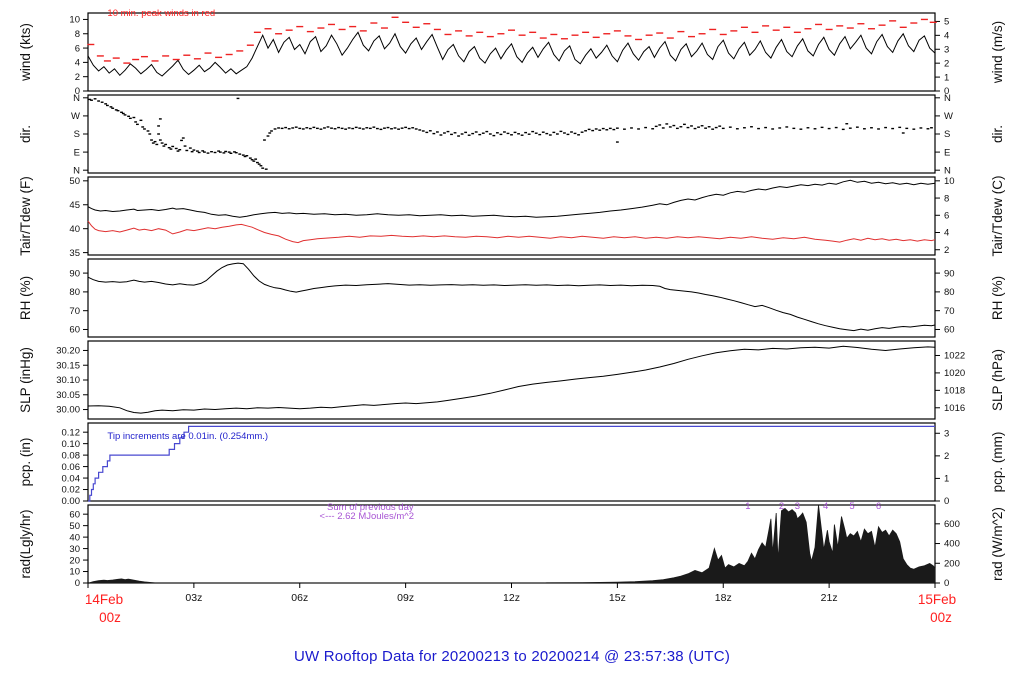  What do you see at coordinates (77, 34) in the screenshot?
I see `wind-left-tick-label: 8` at bounding box center [77, 34].